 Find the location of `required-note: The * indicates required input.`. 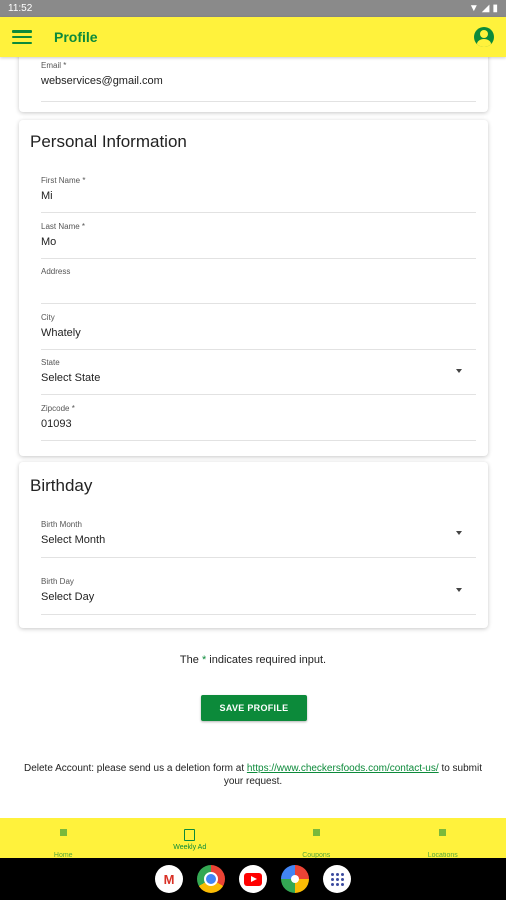

required-note: The * indicates required input. is located at coordinates (253, 660).